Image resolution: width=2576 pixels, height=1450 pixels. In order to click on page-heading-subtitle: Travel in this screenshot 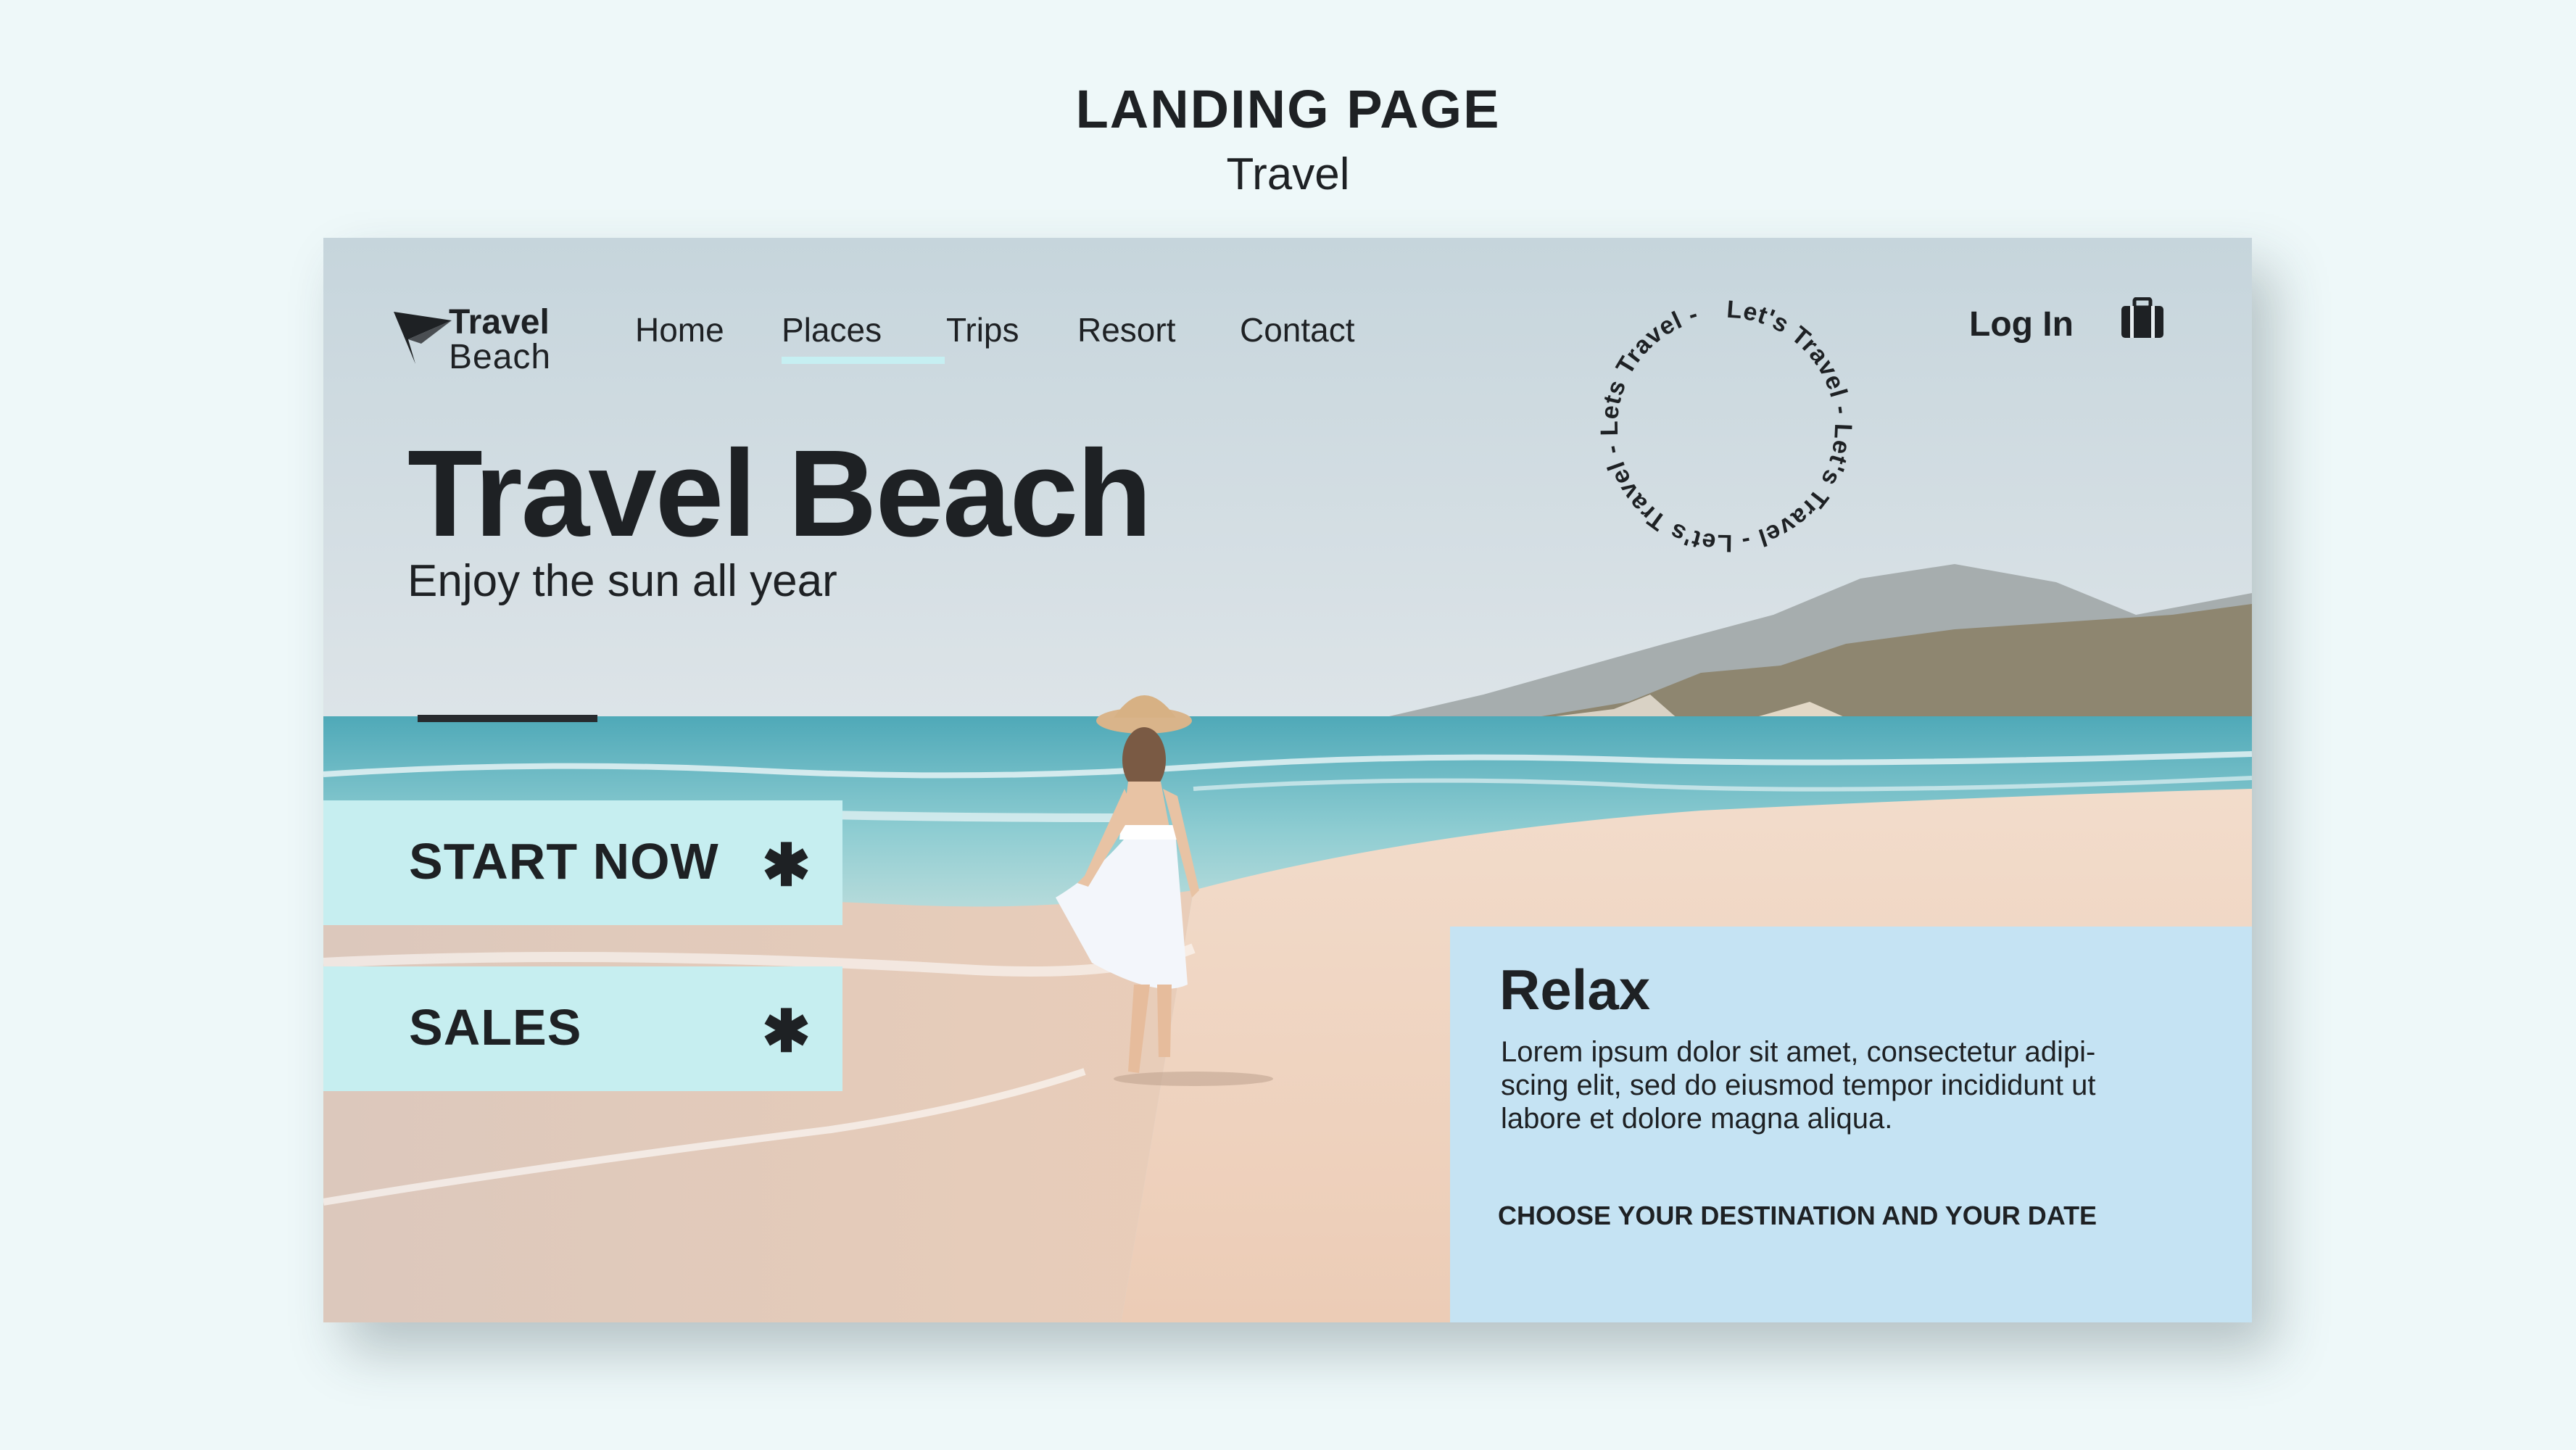, I will do `click(1288, 174)`.